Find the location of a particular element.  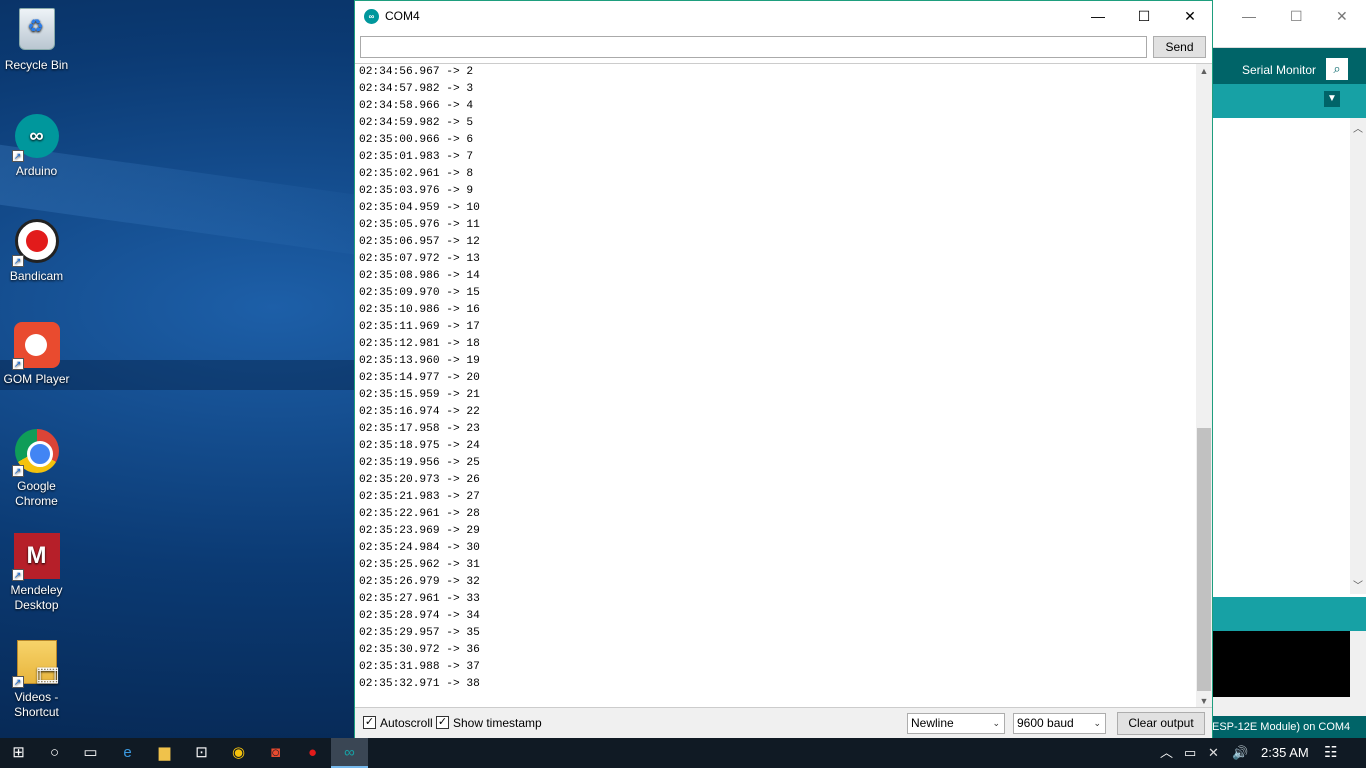

serial-output-line: 02:35:02.961 -> 8 is located at coordinates (416, 174).